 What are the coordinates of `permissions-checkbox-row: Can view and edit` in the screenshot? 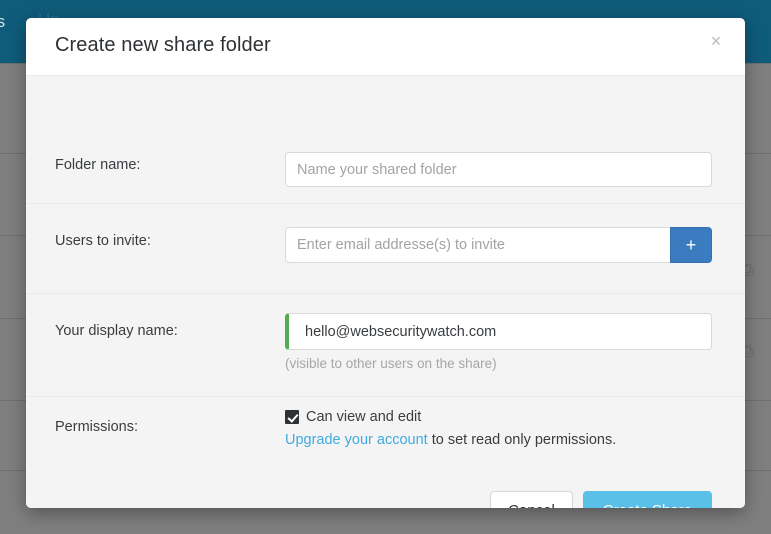 It's located at (353, 417).